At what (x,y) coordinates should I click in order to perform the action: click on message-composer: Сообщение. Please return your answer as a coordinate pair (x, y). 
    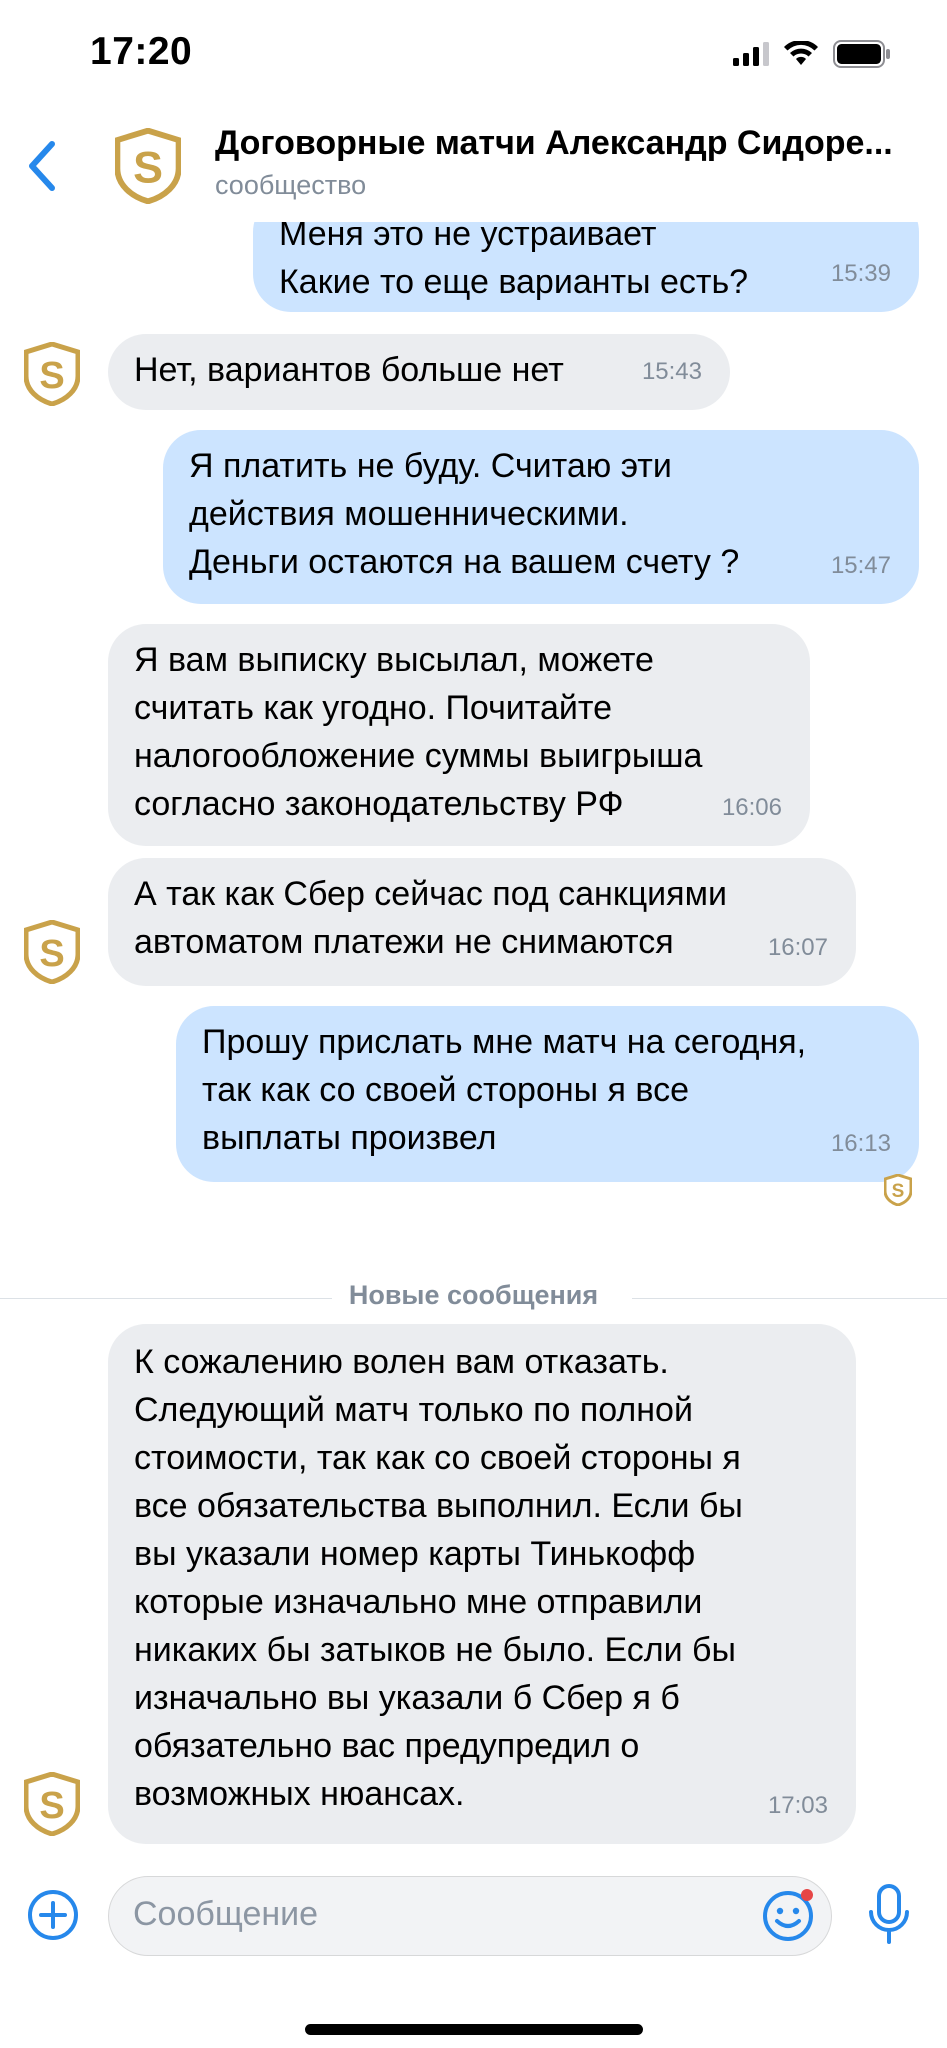
    Looking at the image, I should click on (473, 1950).